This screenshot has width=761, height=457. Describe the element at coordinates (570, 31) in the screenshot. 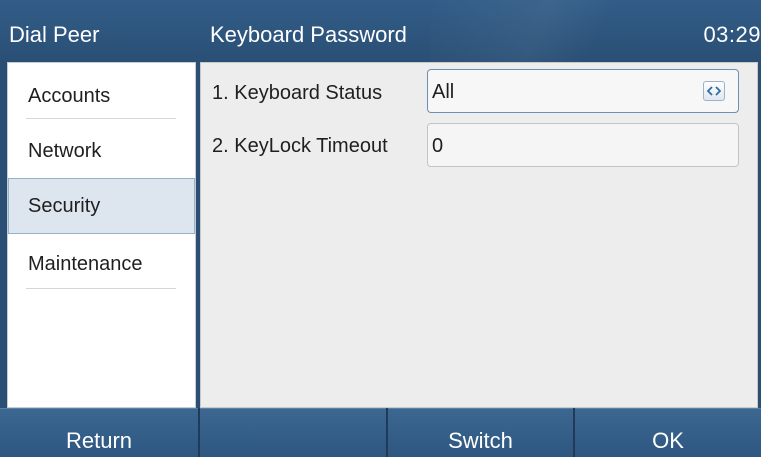

I see `title-bar-sheen` at that location.